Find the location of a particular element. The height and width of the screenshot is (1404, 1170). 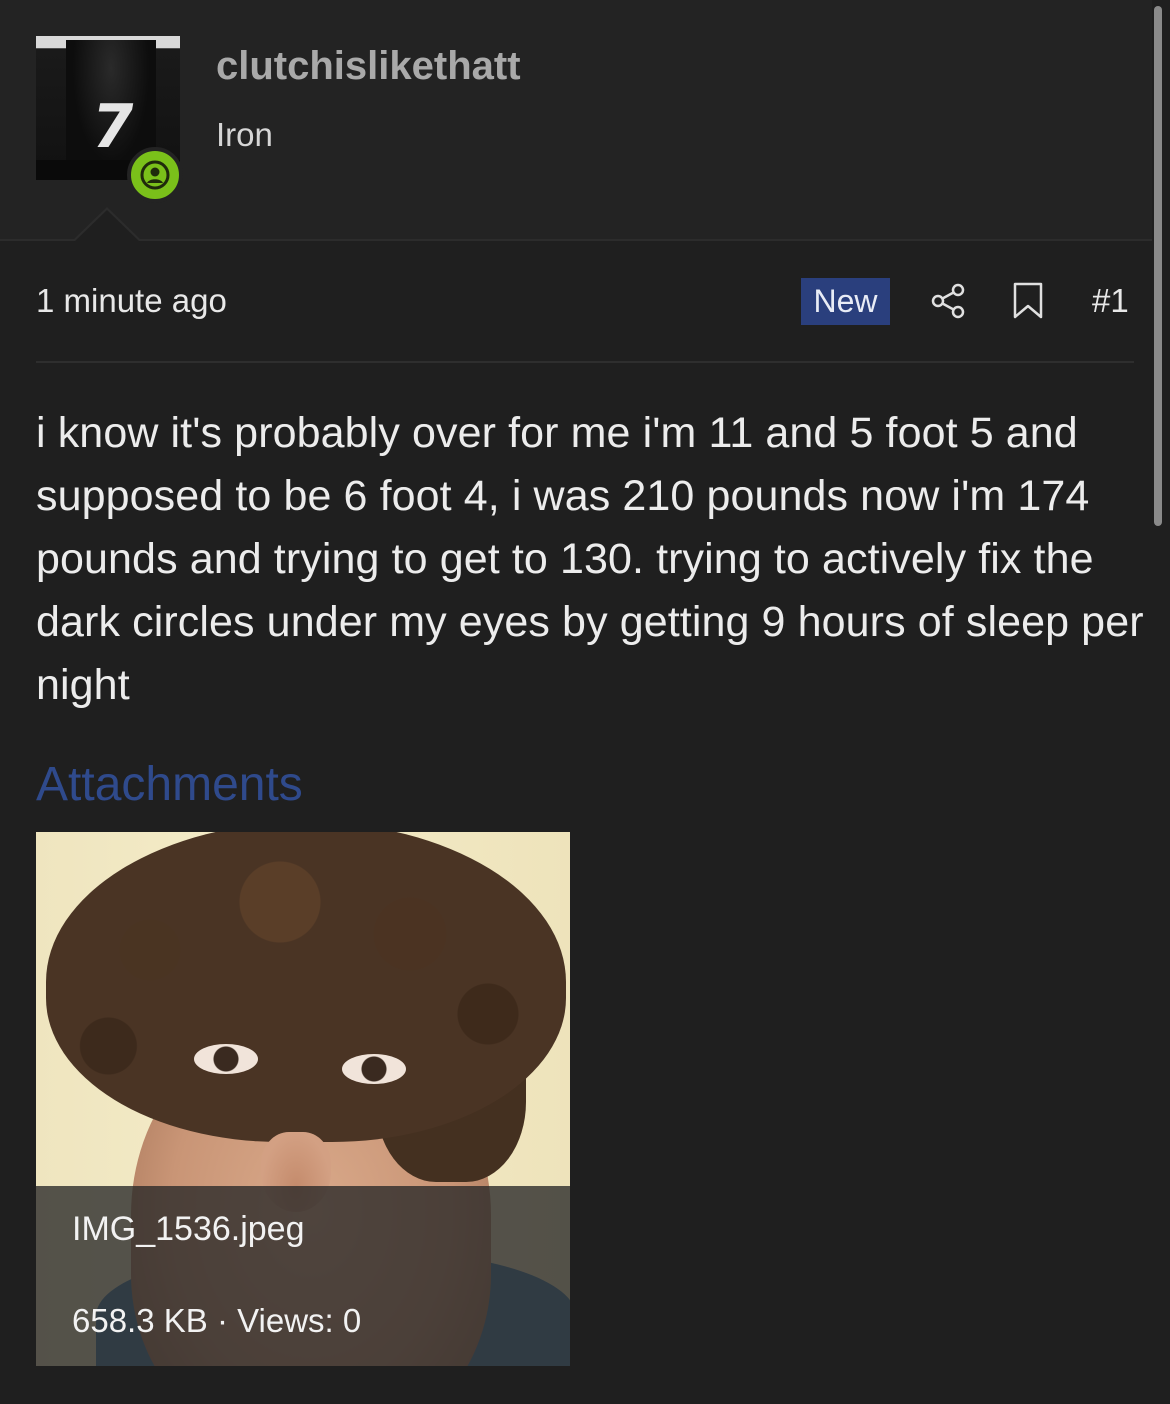

bookmark-icon is located at coordinates (1028, 301).